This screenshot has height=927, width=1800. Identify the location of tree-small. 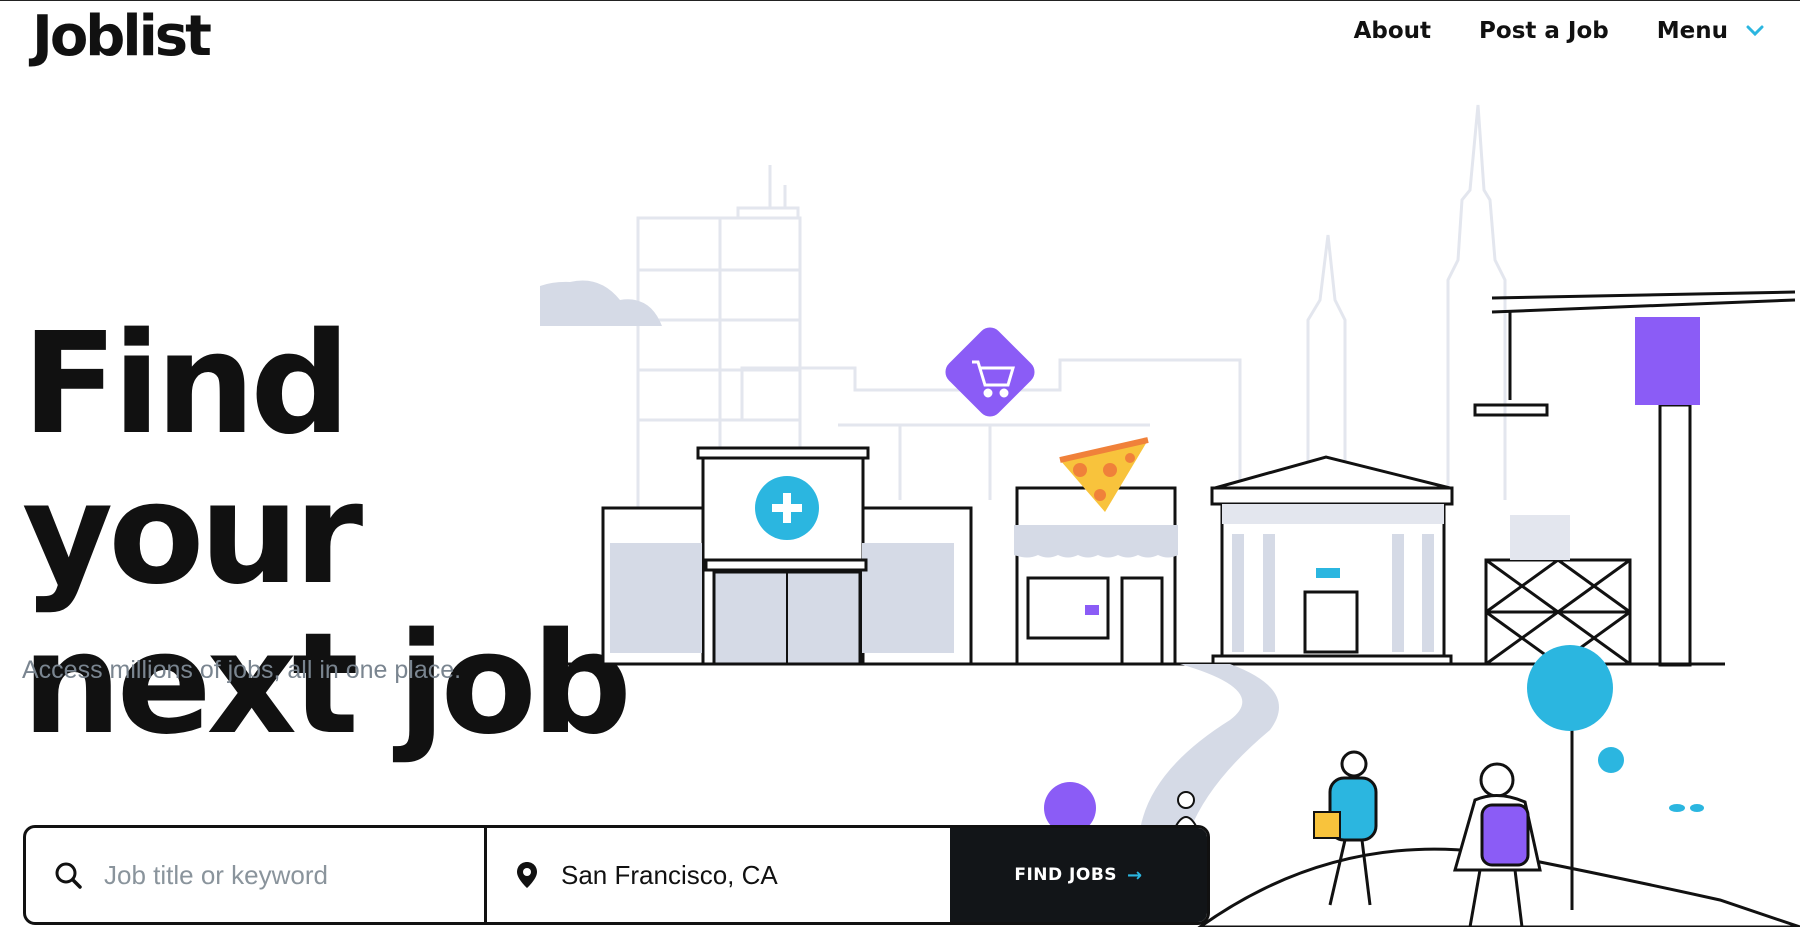
(1611, 760).